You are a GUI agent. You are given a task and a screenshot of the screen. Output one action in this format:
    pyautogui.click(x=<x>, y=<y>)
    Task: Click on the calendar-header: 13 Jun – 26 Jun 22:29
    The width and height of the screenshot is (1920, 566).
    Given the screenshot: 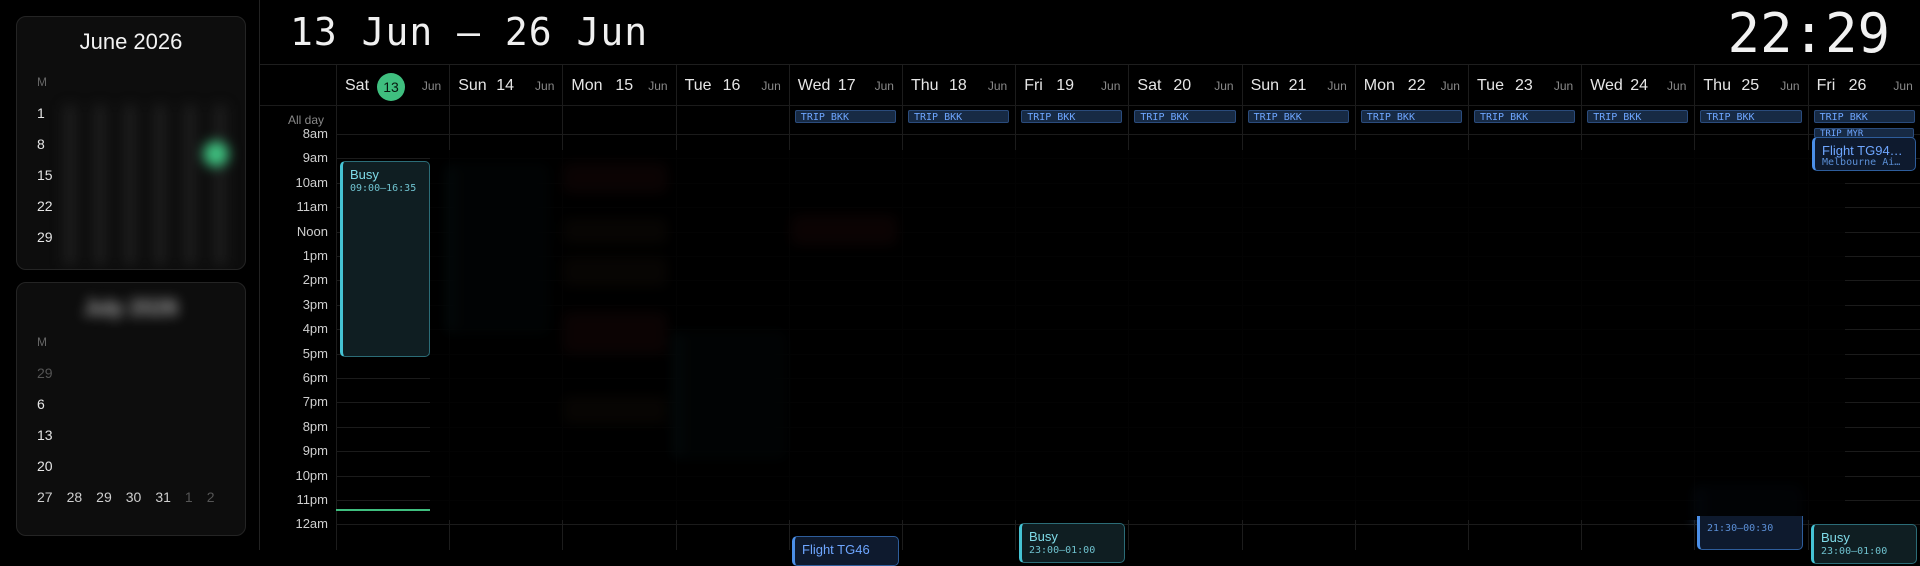 What is the action you would take?
    pyautogui.click(x=1090, y=32)
    